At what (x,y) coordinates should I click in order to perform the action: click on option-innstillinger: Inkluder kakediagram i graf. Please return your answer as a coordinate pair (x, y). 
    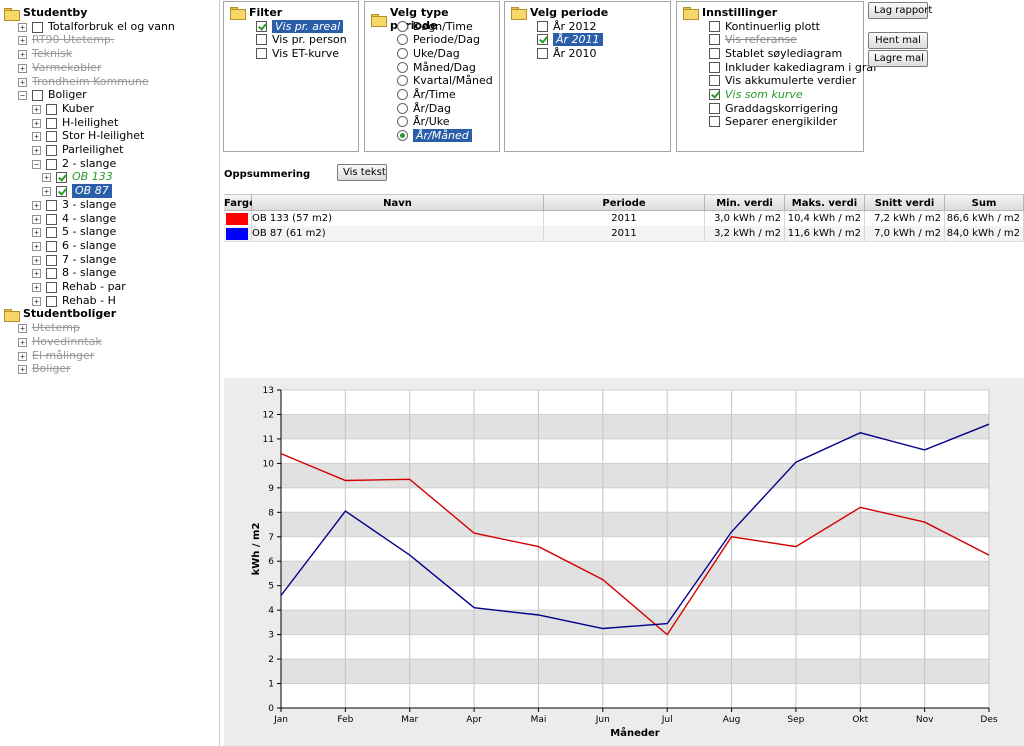
    Looking at the image, I should click on (793, 67).